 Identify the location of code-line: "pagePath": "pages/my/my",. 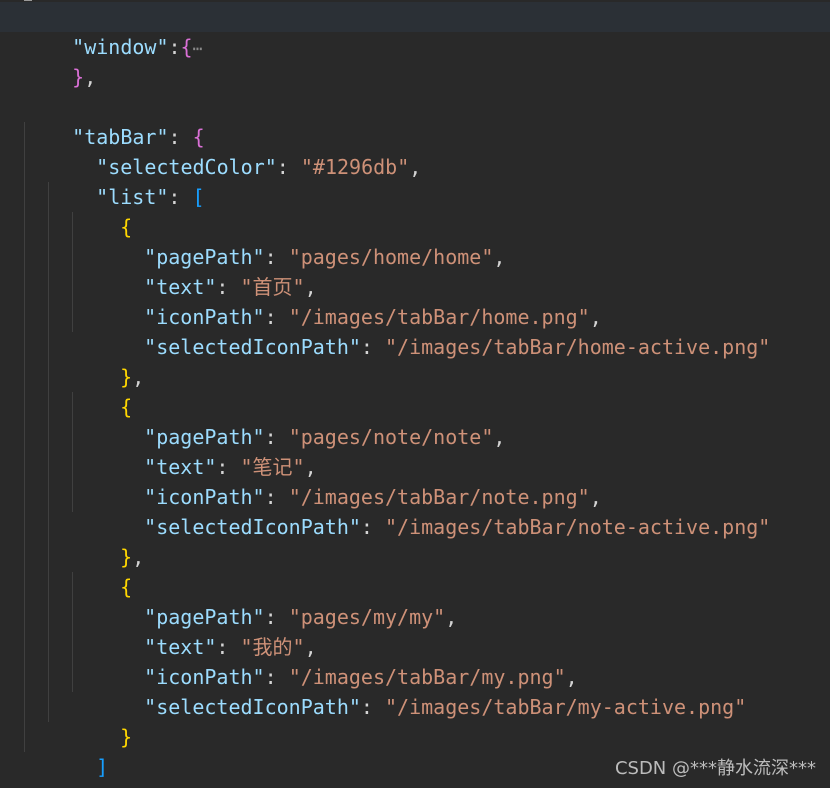
(301, 617).